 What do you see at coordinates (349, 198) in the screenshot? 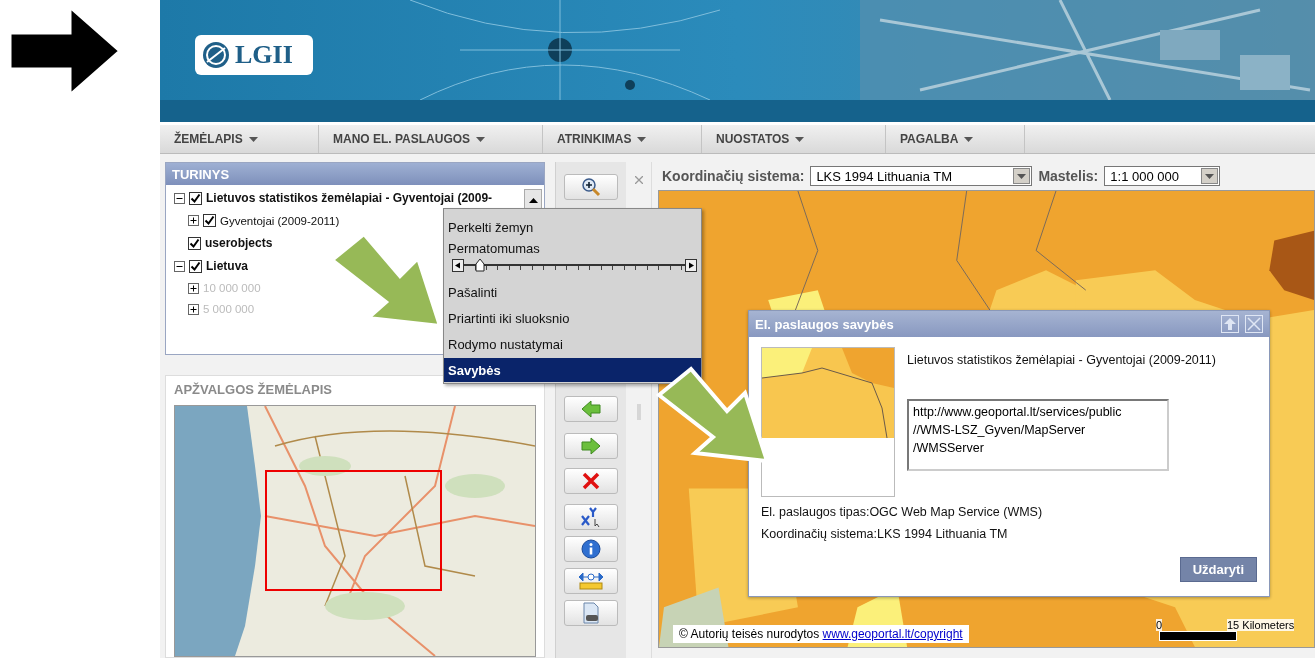
I see `layer-label: Lietuvos statistikos žemėlapiai - Gyventojai (2009-` at bounding box center [349, 198].